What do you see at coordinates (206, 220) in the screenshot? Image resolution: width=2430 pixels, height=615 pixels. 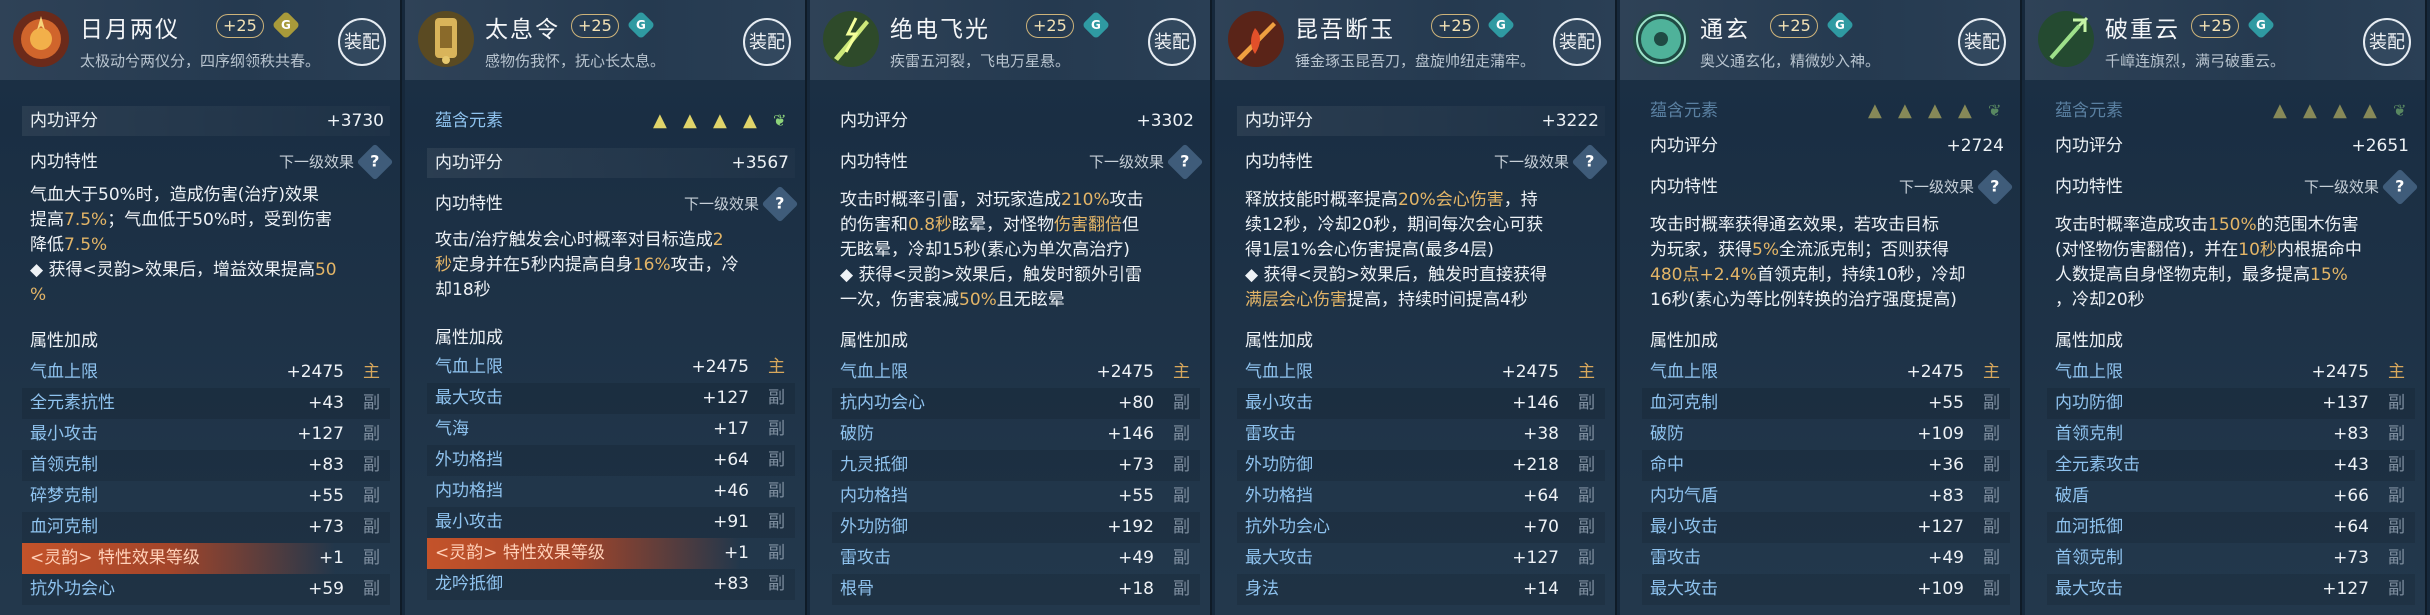 I see `effect-line: 提高7.5%；气血低于50%时，受到伤害` at bounding box center [206, 220].